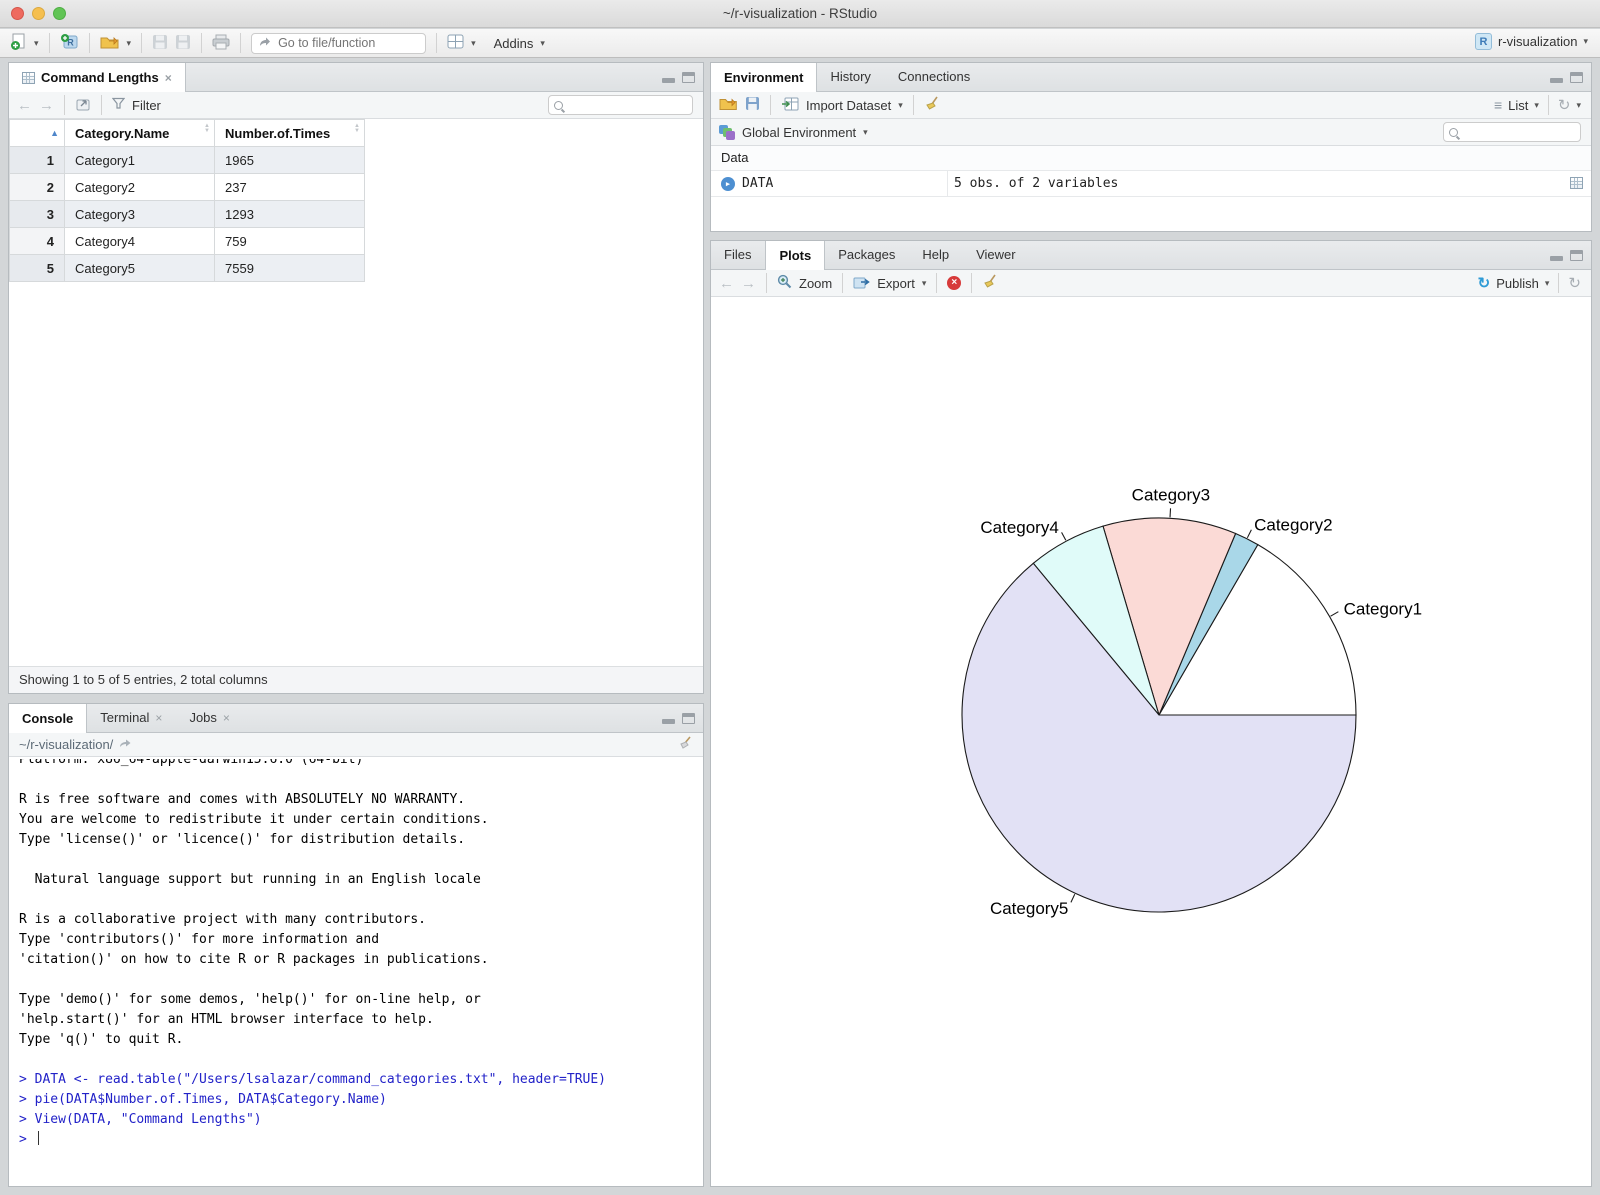  I want to click on scope-caret-icon: ▾, so click(865, 132).